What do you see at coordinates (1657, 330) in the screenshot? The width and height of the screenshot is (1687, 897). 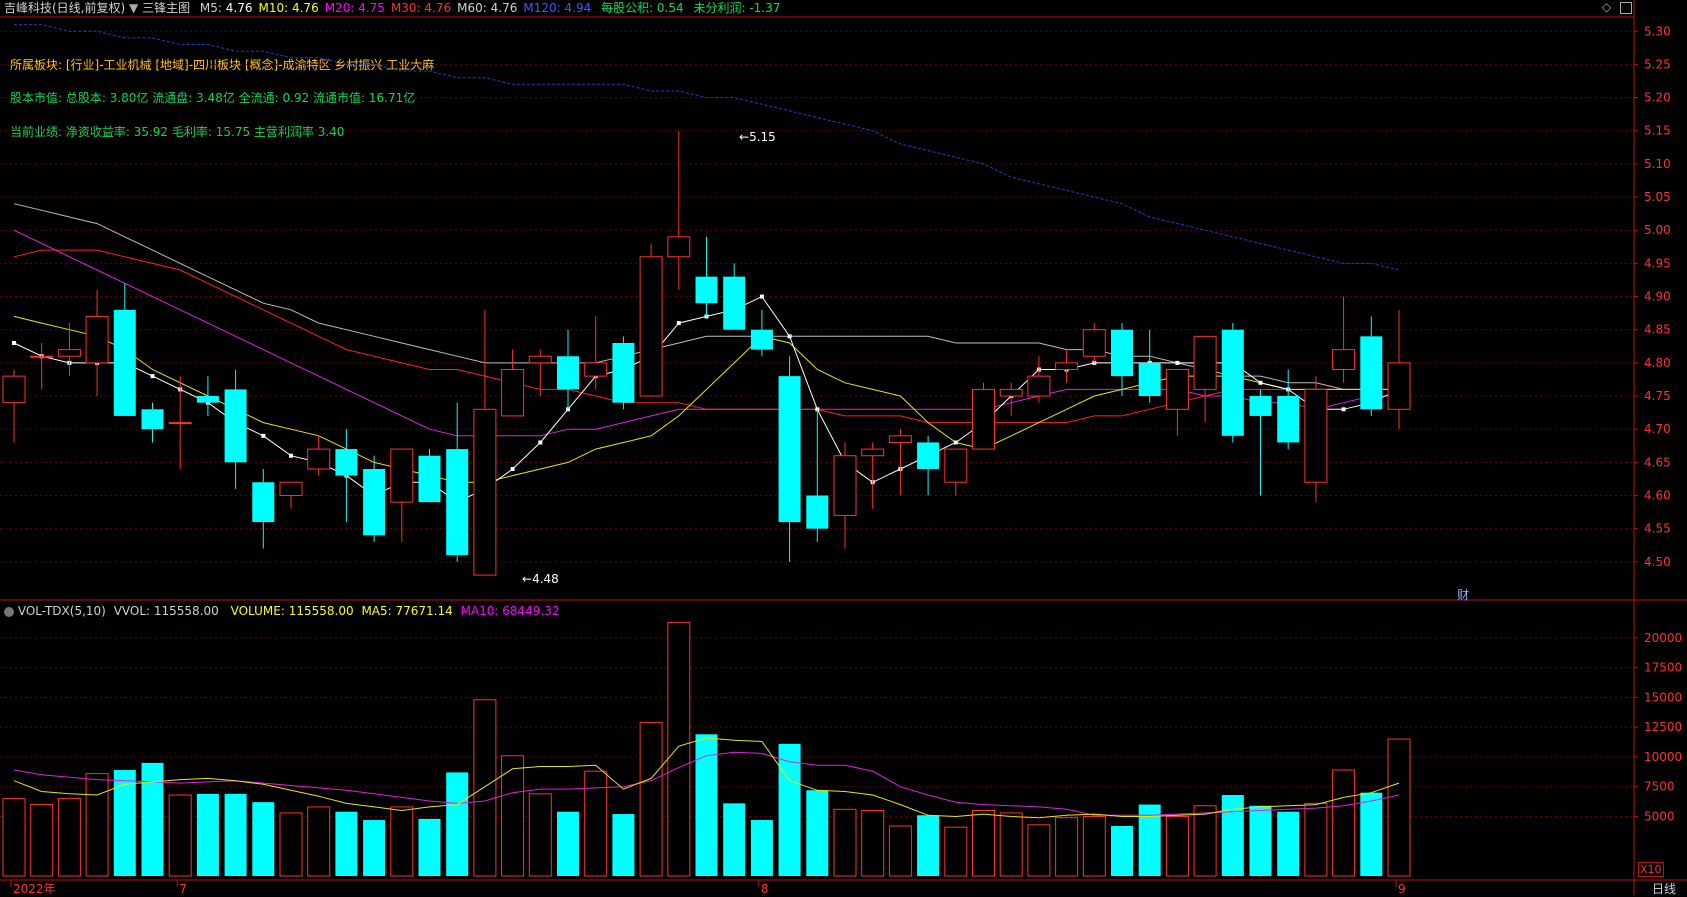 I see `price-tick-label: 4.85` at bounding box center [1657, 330].